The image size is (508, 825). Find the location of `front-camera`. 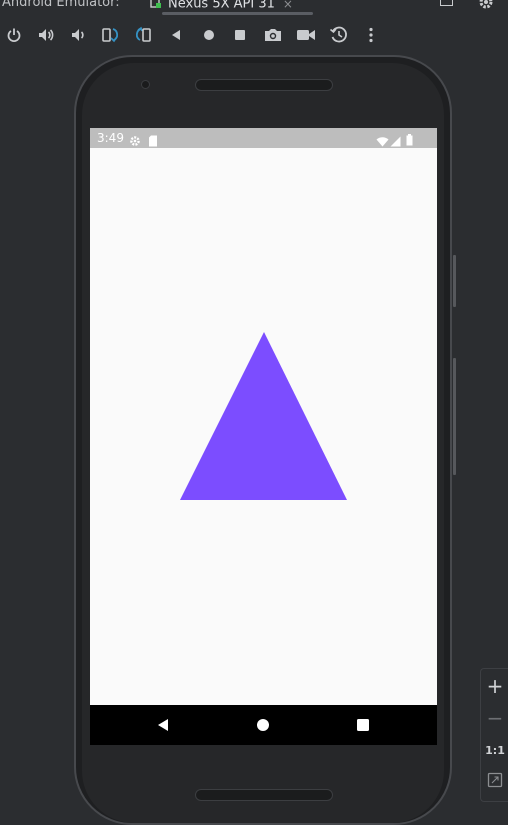

front-camera is located at coordinates (145, 84).